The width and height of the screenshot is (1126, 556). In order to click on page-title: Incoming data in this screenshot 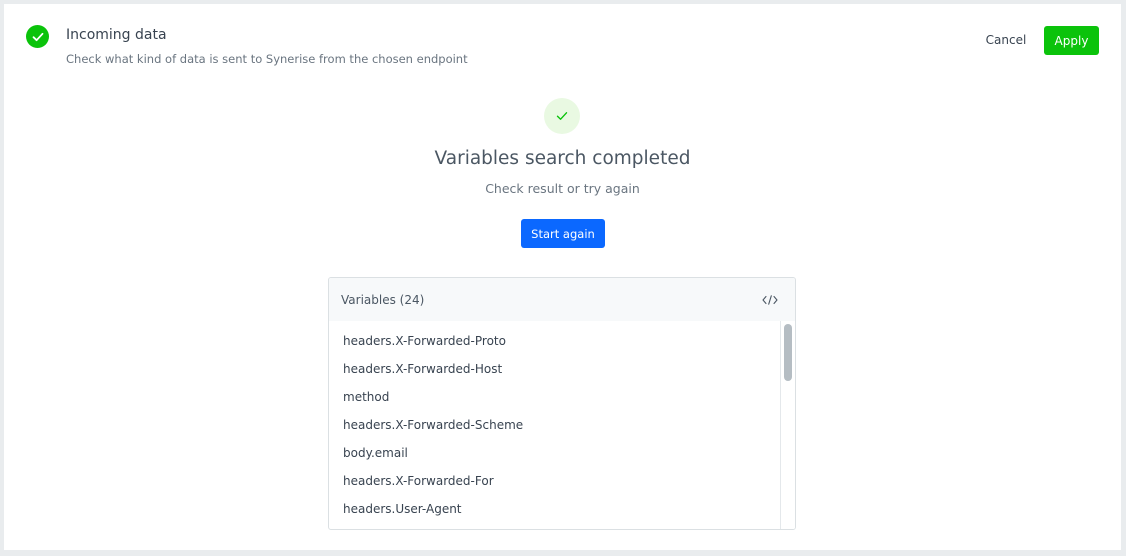, I will do `click(116, 35)`.